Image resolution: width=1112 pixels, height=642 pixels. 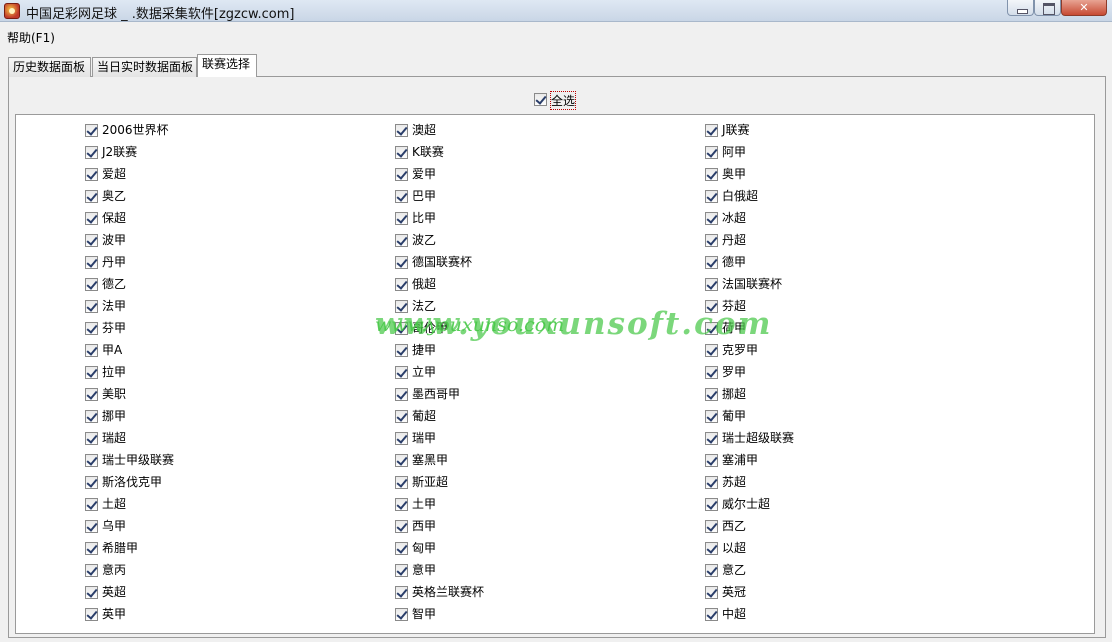 What do you see at coordinates (746, 504) in the screenshot?
I see `league-label: 威尔士超` at bounding box center [746, 504].